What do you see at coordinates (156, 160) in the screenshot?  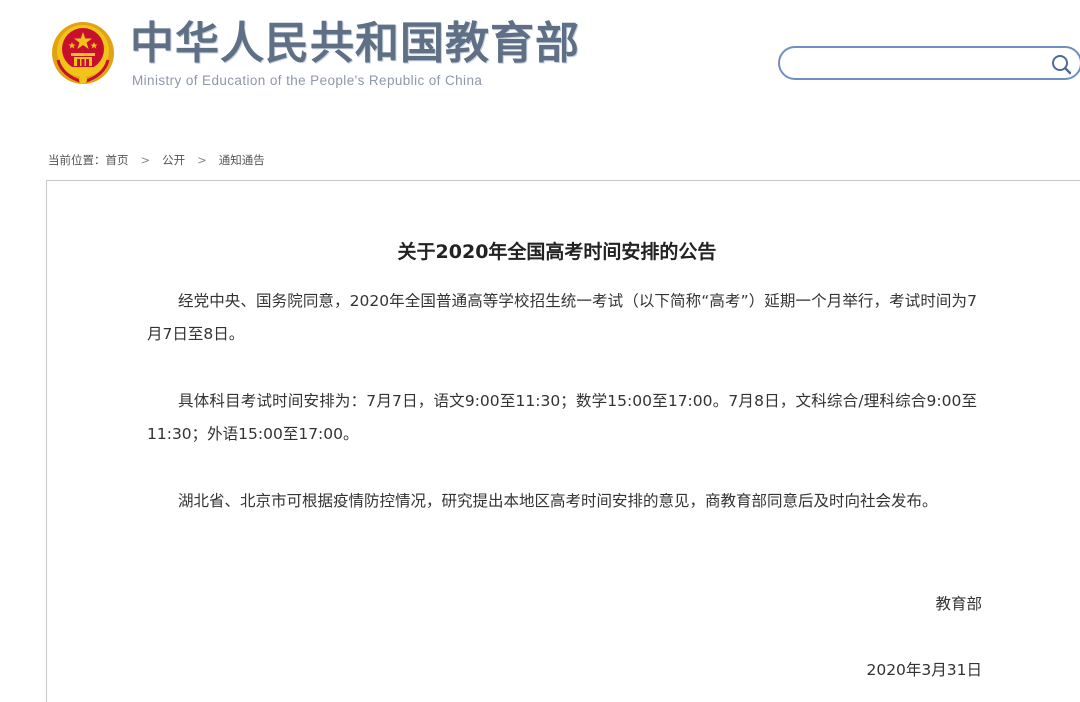 I see `breadcrumb: 当前位置：首页 > 公开 > 通知通告` at bounding box center [156, 160].